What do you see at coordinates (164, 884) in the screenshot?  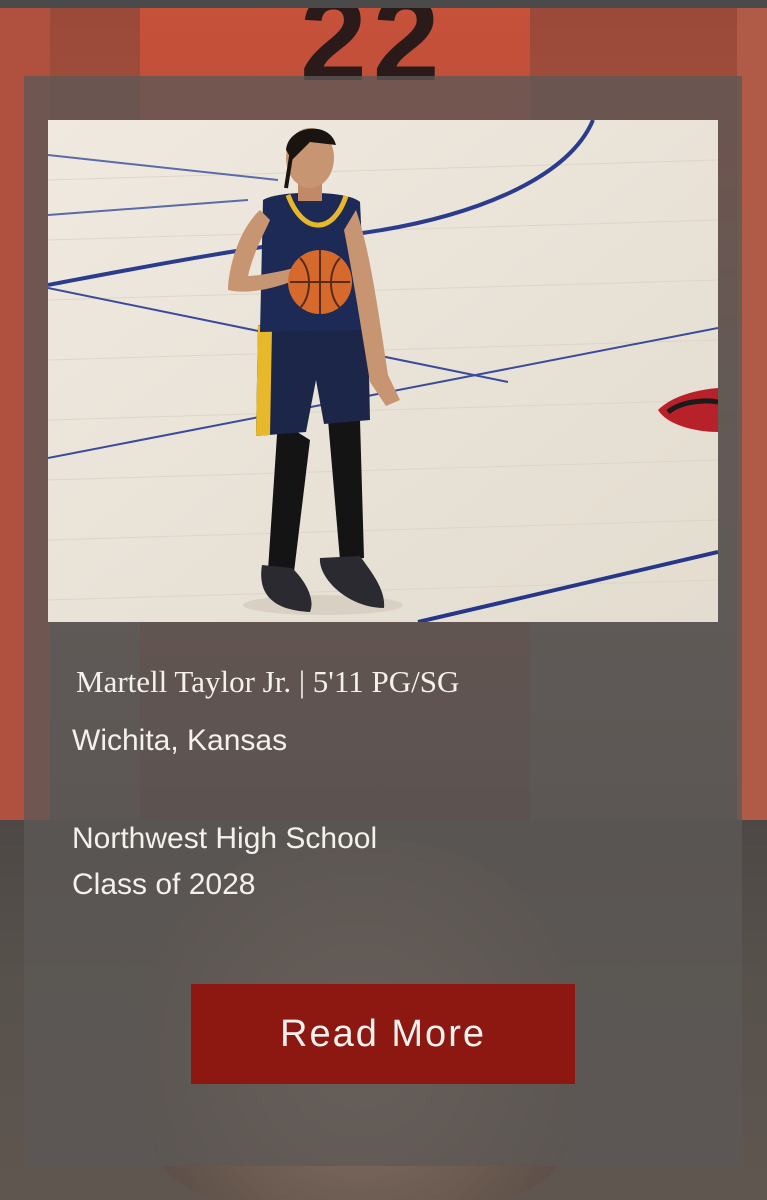 I see `class-year: Class of 2028` at bounding box center [164, 884].